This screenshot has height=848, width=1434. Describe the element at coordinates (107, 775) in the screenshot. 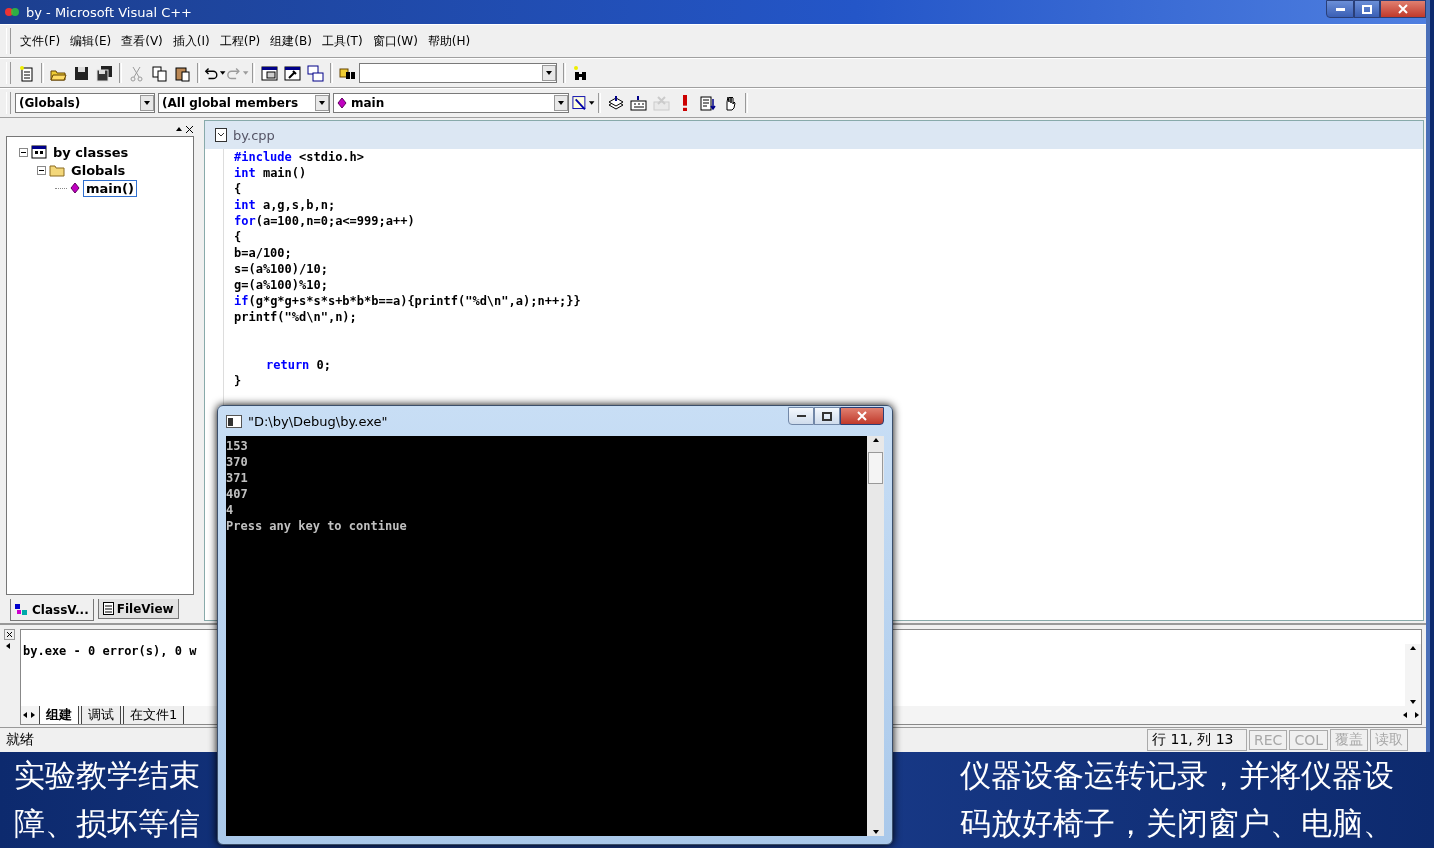

I see `slide-text: 实验教学结束` at that location.